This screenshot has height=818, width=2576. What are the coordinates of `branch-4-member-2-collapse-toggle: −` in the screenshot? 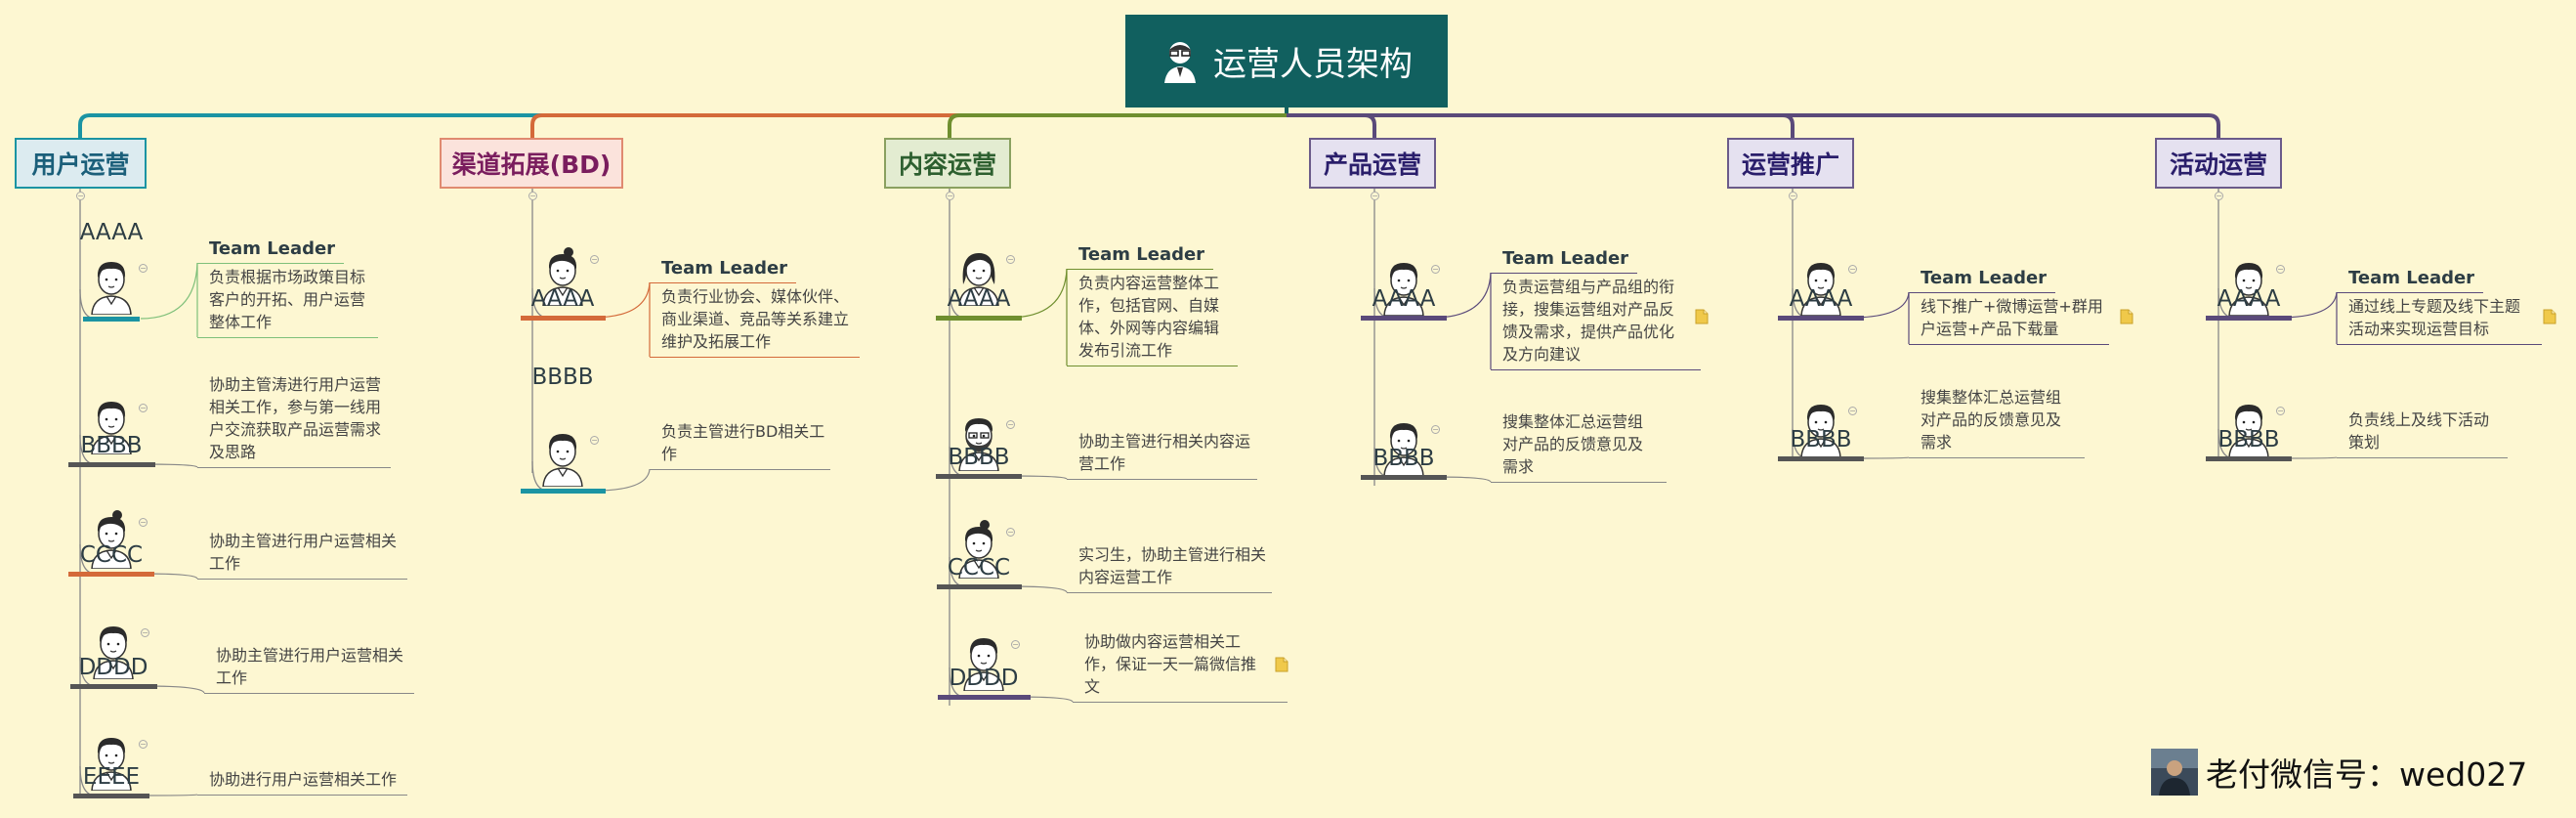 It's located at (1435, 429).